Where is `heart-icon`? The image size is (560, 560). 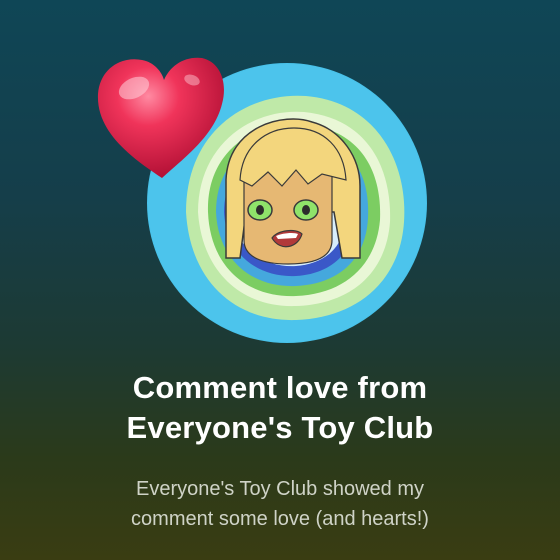 heart-icon is located at coordinates (160, 116).